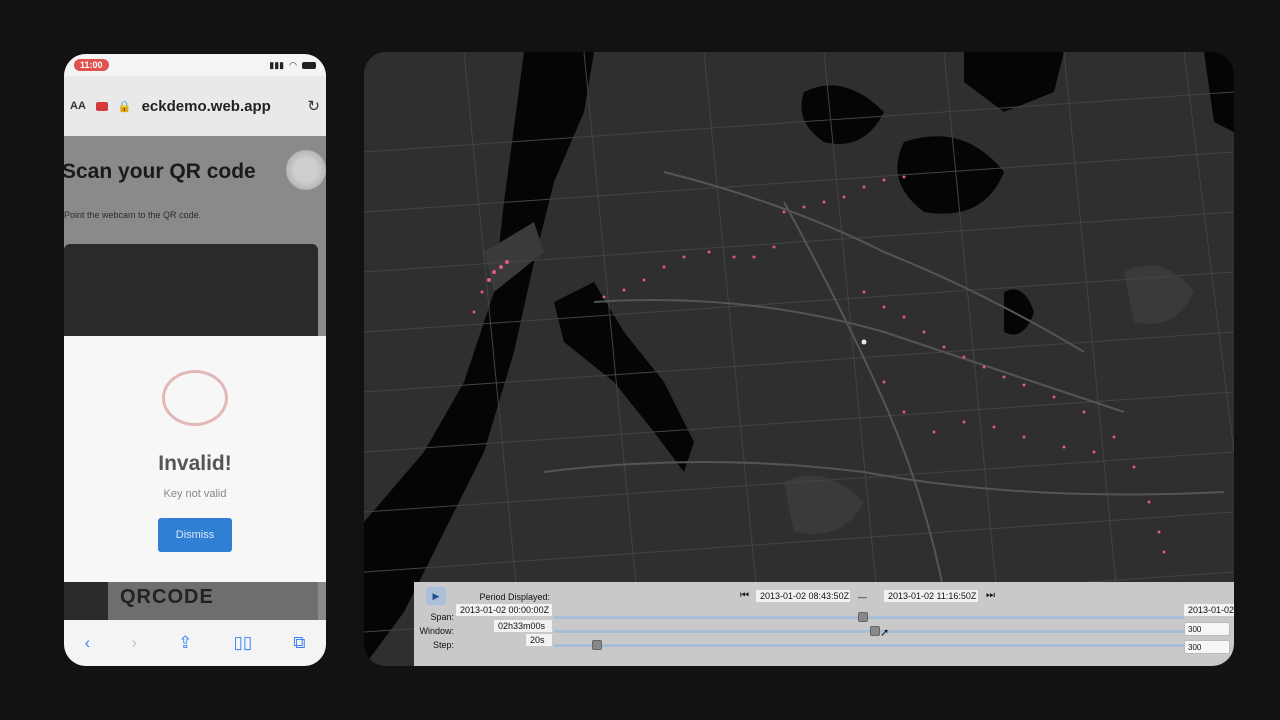  Describe the element at coordinates (133, 215) in the screenshot. I see `page-subtitle: Point the webcam to the QR code.` at that location.